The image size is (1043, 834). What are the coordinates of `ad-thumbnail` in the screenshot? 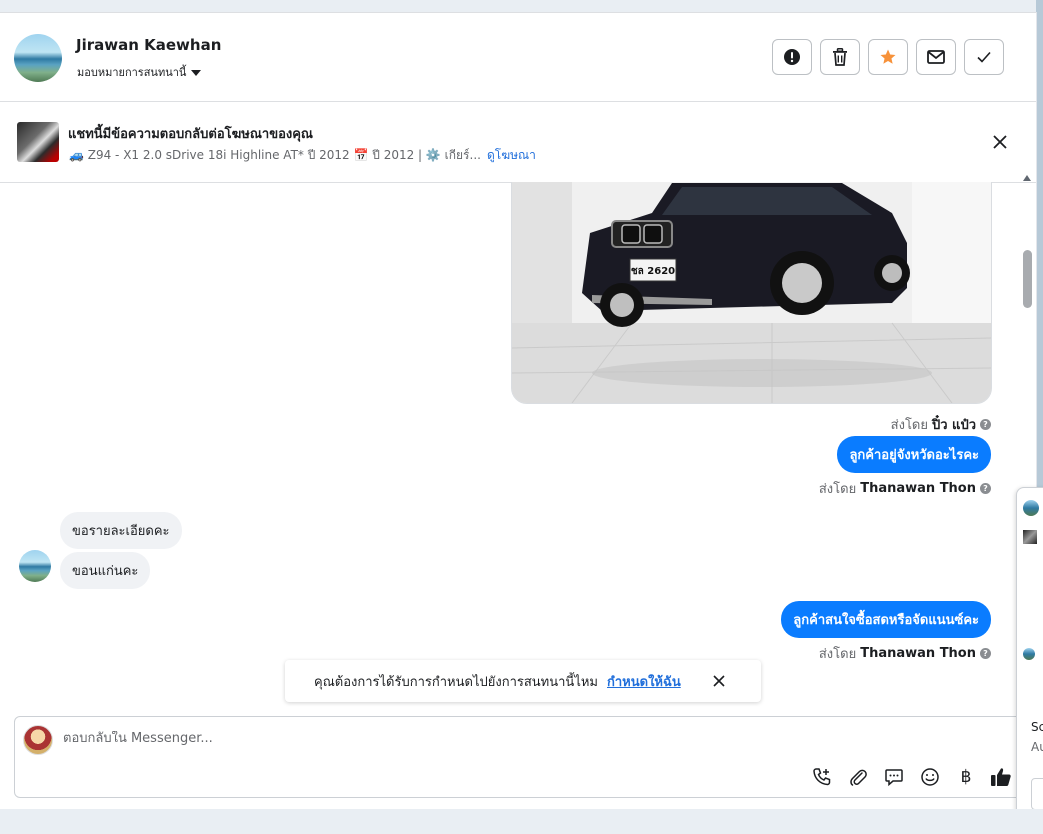 It's located at (38, 142).